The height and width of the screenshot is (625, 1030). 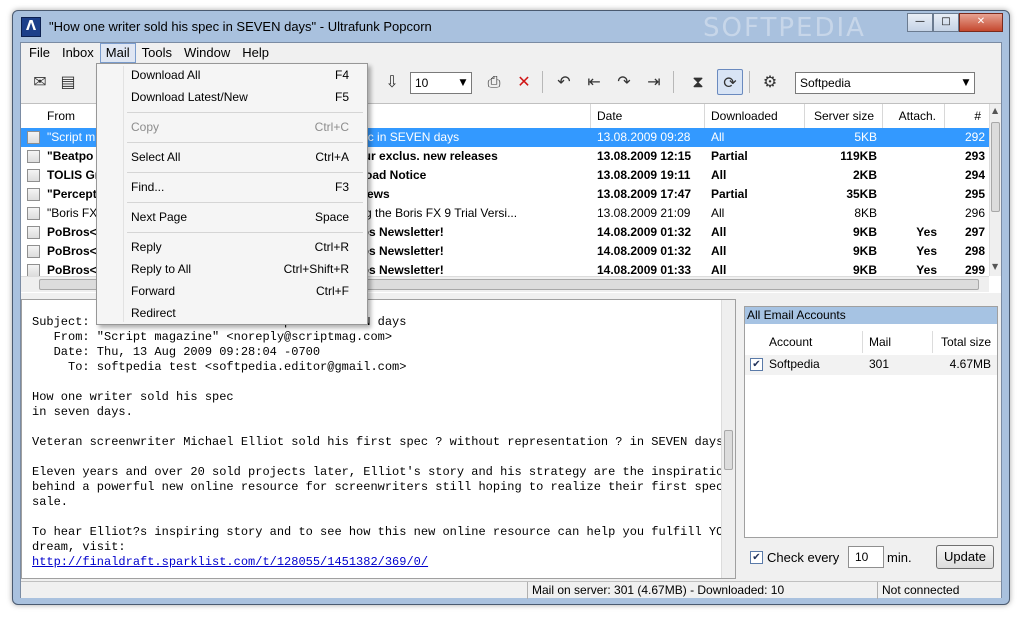 I want to click on row-size: 35KB, so click(x=861, y=194).